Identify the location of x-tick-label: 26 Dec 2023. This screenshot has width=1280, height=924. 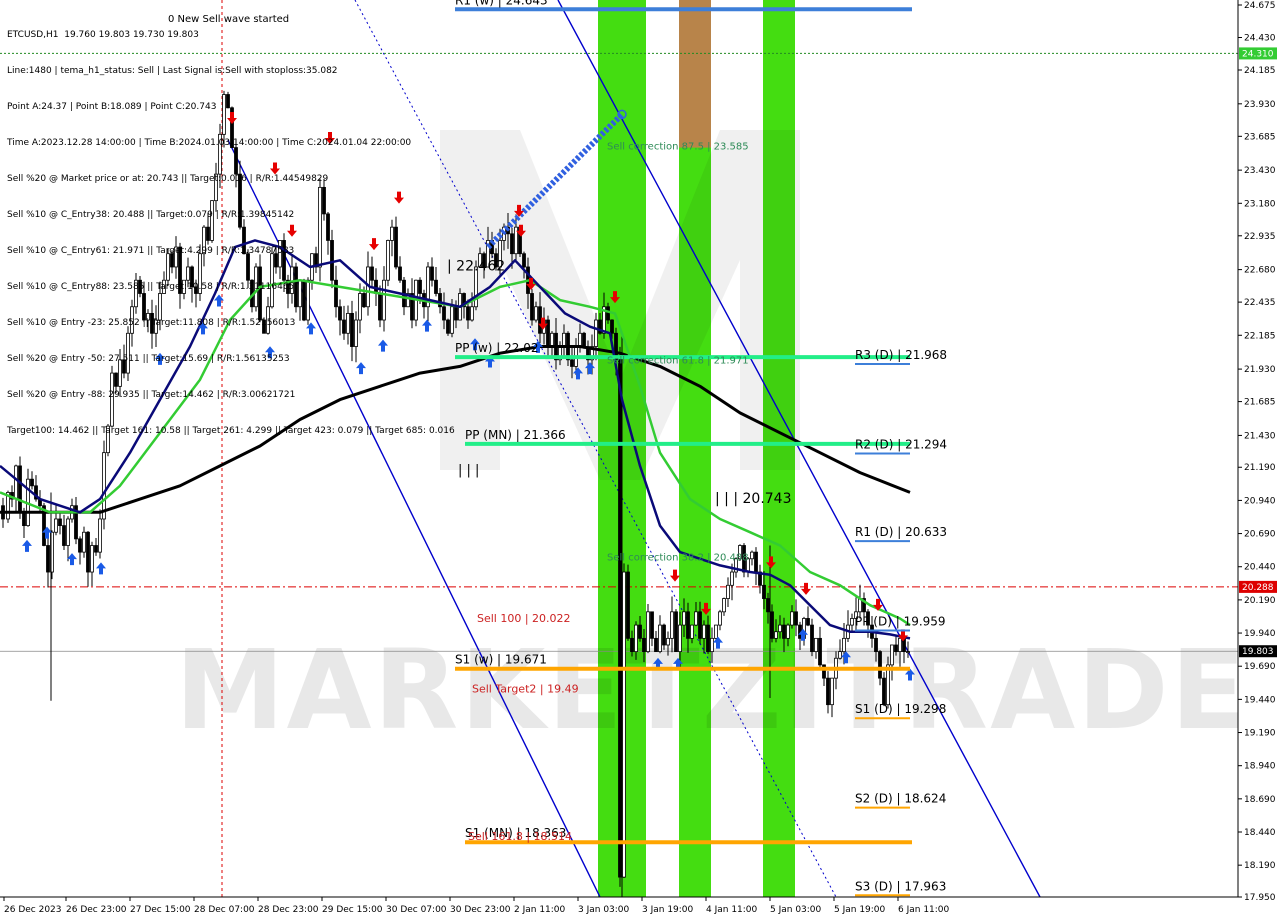
(33, 910).